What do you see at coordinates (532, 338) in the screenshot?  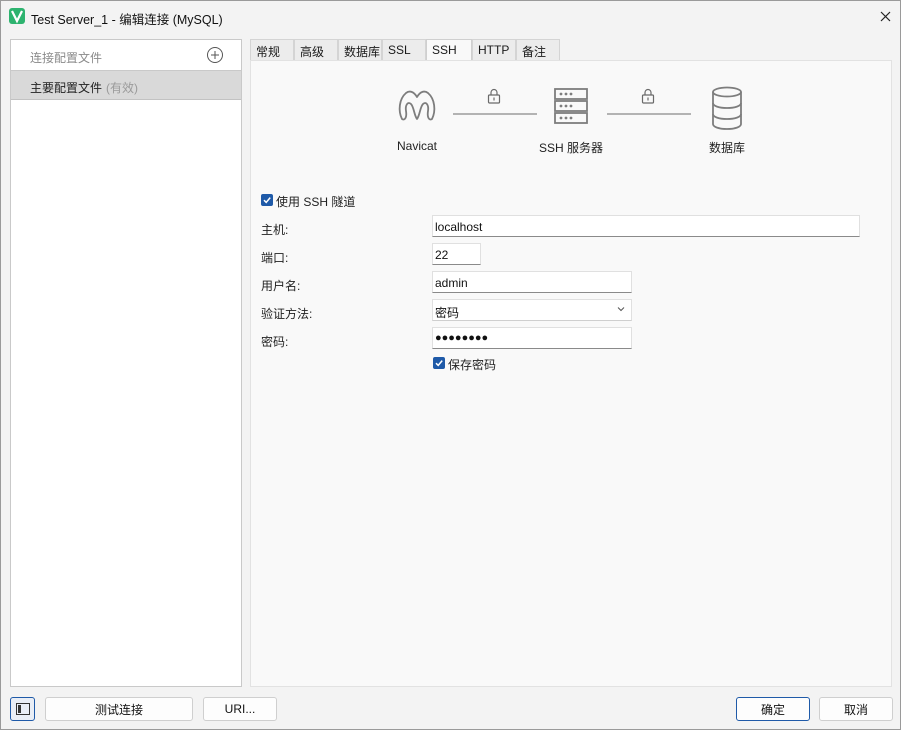 I see `password-input: ●●●●●●●●` at bounding box center [532, 338].